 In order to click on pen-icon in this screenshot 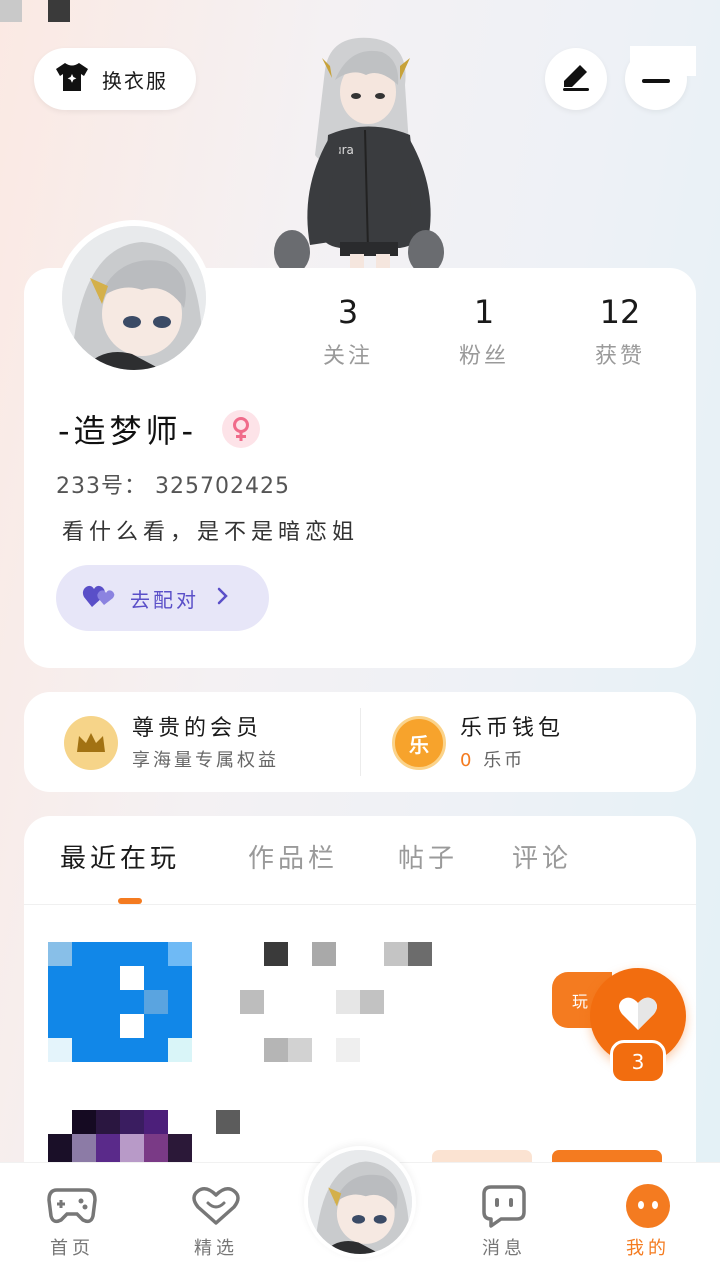, I will do `click(576, 79)`.